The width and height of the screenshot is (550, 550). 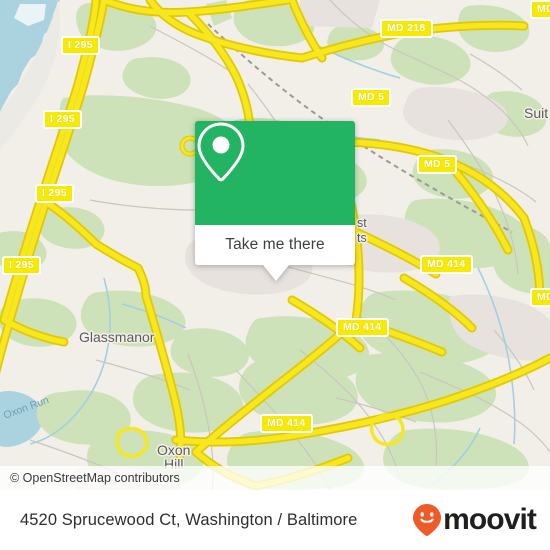 I want to click on moovit-logo: moovit, so click(x=474, y=520).